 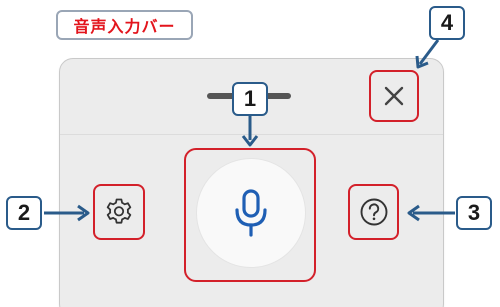 I want to click on highlight-settings, so click(x=119, y=212).